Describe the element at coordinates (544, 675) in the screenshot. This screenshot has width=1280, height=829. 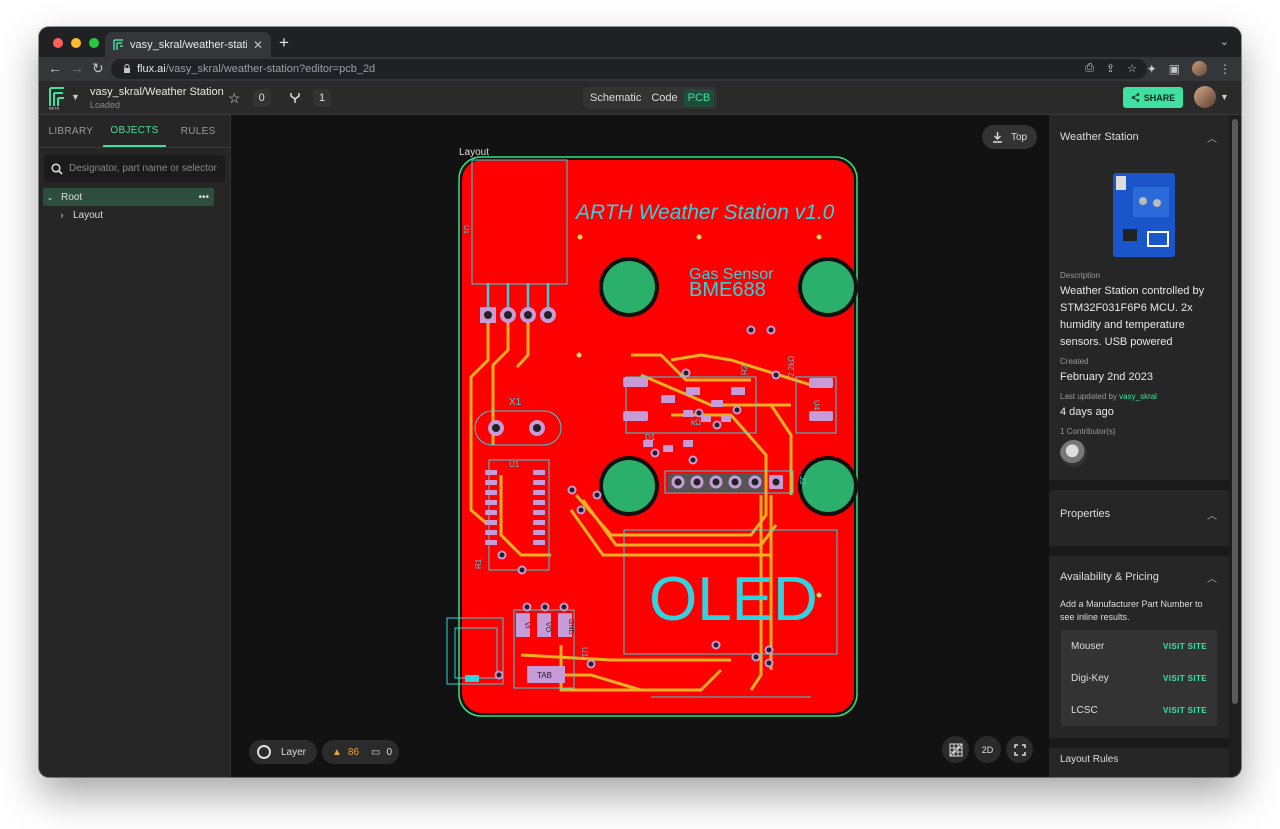
I see `reg-tab-label: TAB` at that location.